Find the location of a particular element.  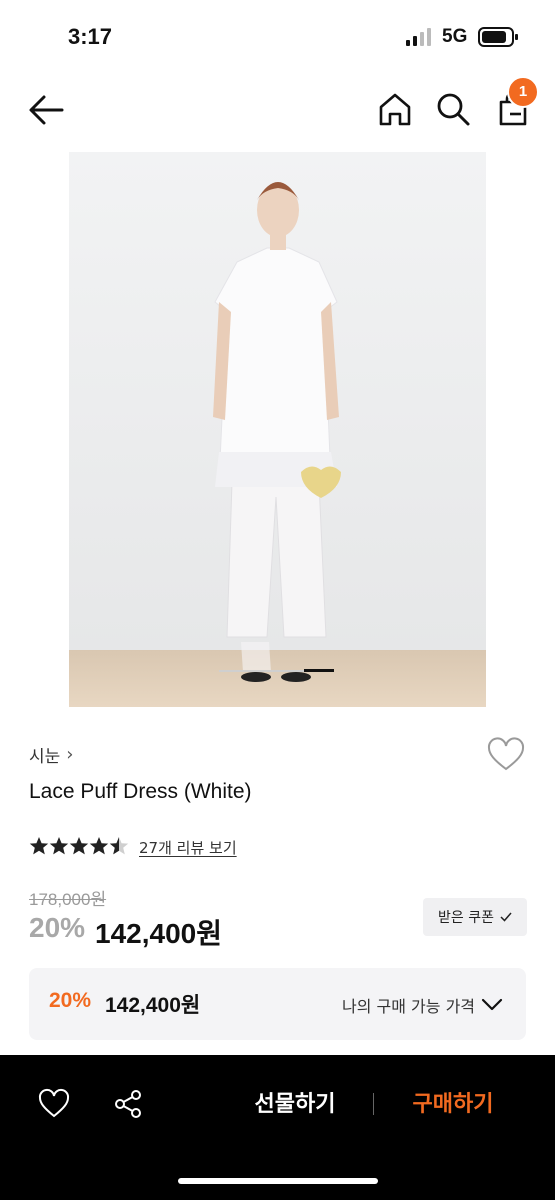

home-indicator is located at coordinates (278, 1181).